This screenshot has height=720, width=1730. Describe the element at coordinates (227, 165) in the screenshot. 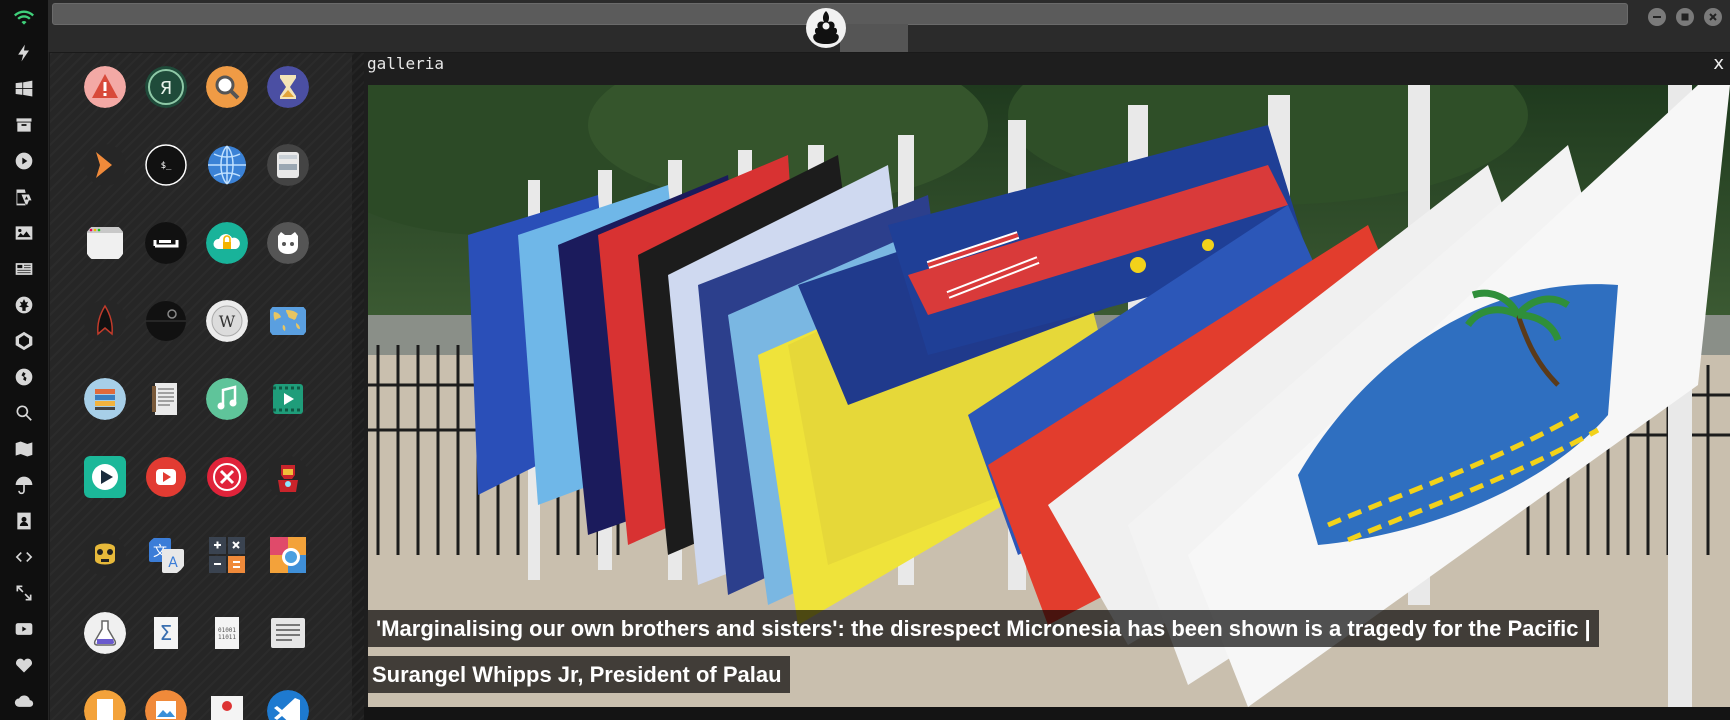

I see `globe-app-icon` at that location.